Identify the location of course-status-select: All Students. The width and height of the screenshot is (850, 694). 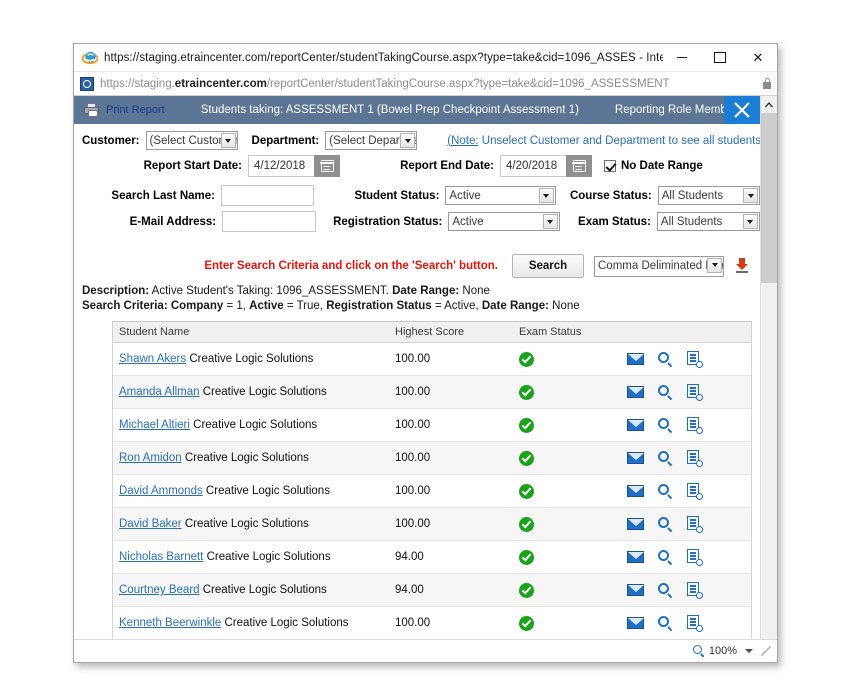
(708, 195).